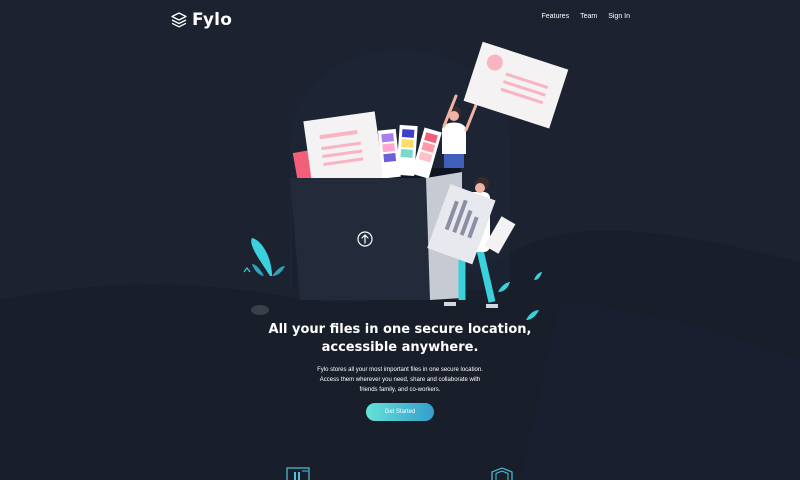 The width and height of the screenshot is (800, 480). What do you see at coordinates (400, 347) in the screenshot?
I see `hero-title-line2: accessible anywhere.` at bounding box center [400, 347].